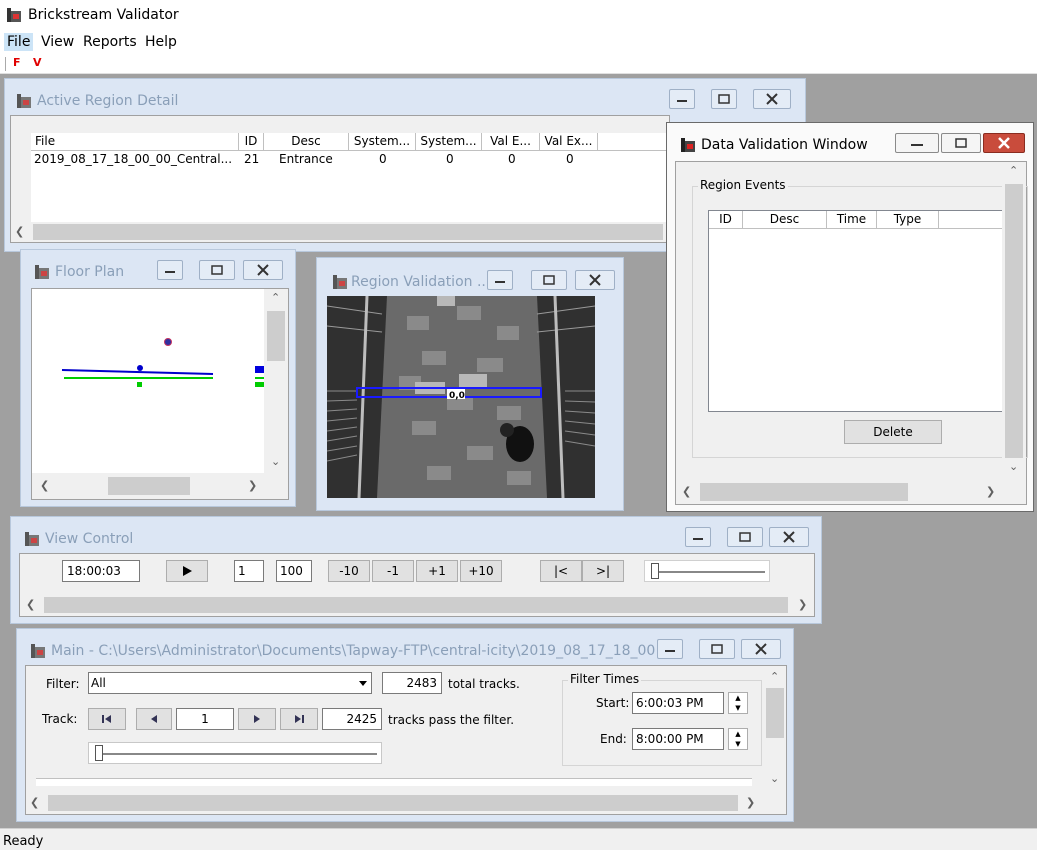 The height and width of the screenshot is (850, 1037). What do you see at coordinates (893, 432) in the screenshot?
I see `delete-button: Delete` at bounding box center [893, 432].